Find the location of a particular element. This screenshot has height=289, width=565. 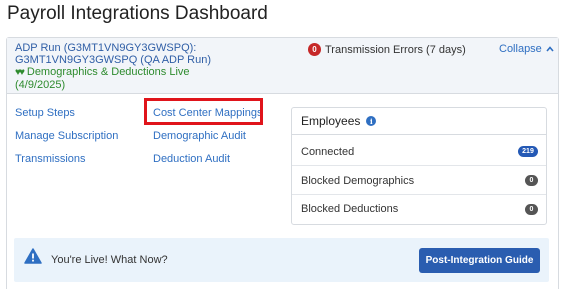

manage-subscription-link: Manage Subscription is located at coordinates (66, 136).